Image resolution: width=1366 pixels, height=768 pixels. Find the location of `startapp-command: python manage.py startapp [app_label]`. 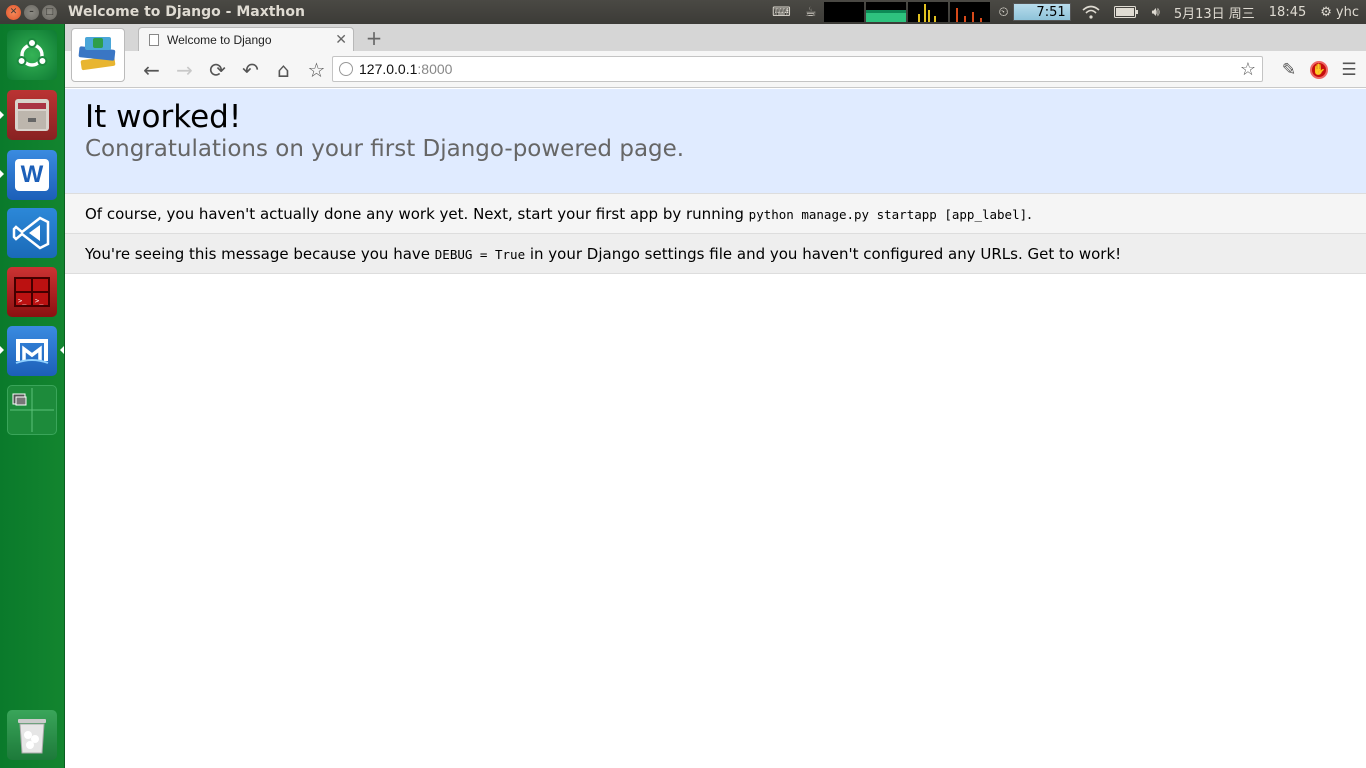

startapp-command: python manage.py startapp [app_label] is located at coordinates (888, 214).